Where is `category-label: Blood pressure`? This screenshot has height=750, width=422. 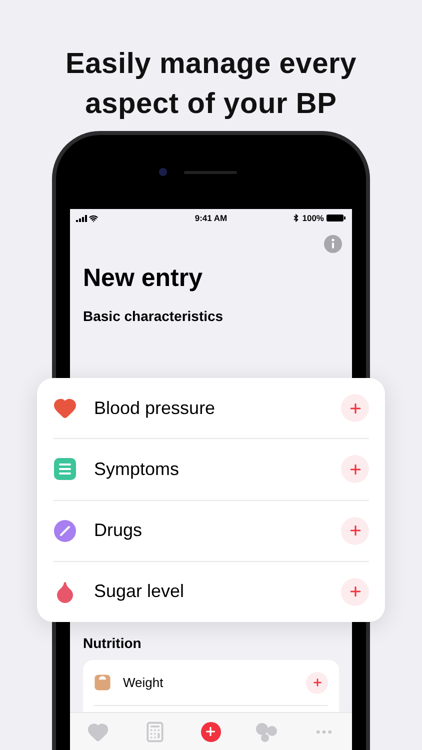
category-label: Blood pressure is located at coordinates (155, 408).